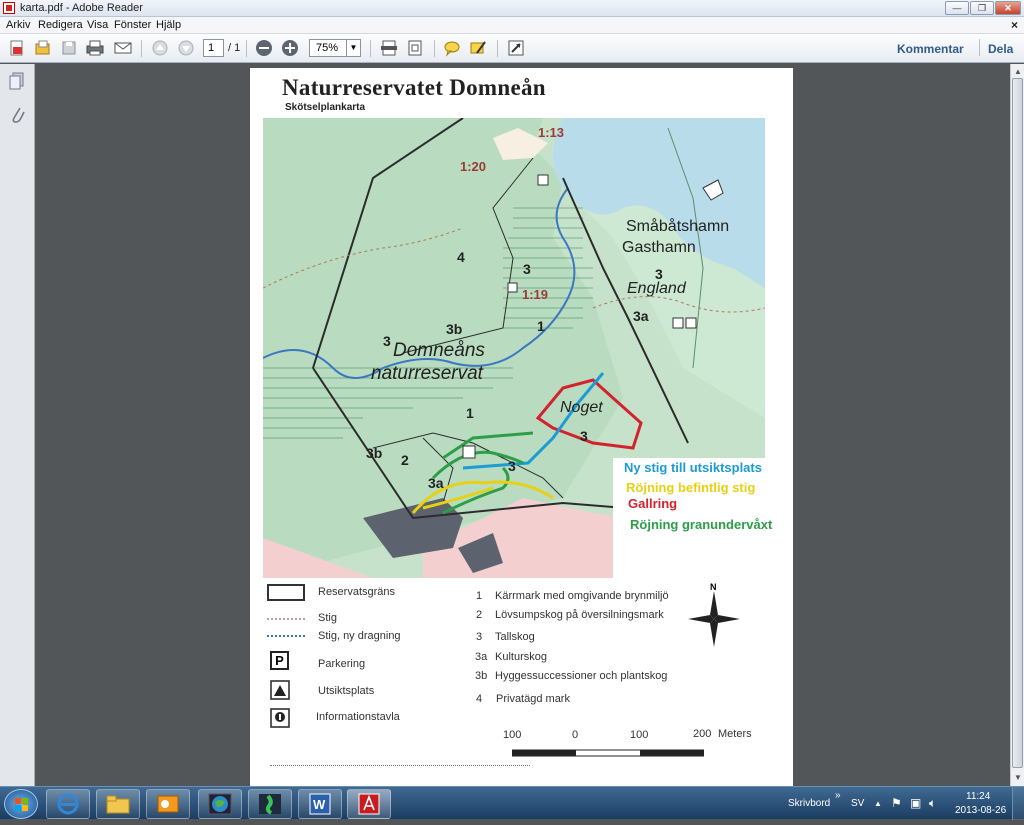 The image size is (1024, 825). Describe the element at coordinates (838, 795) in the screenshot. I see `toolbar-expand-icon: »` at that location.